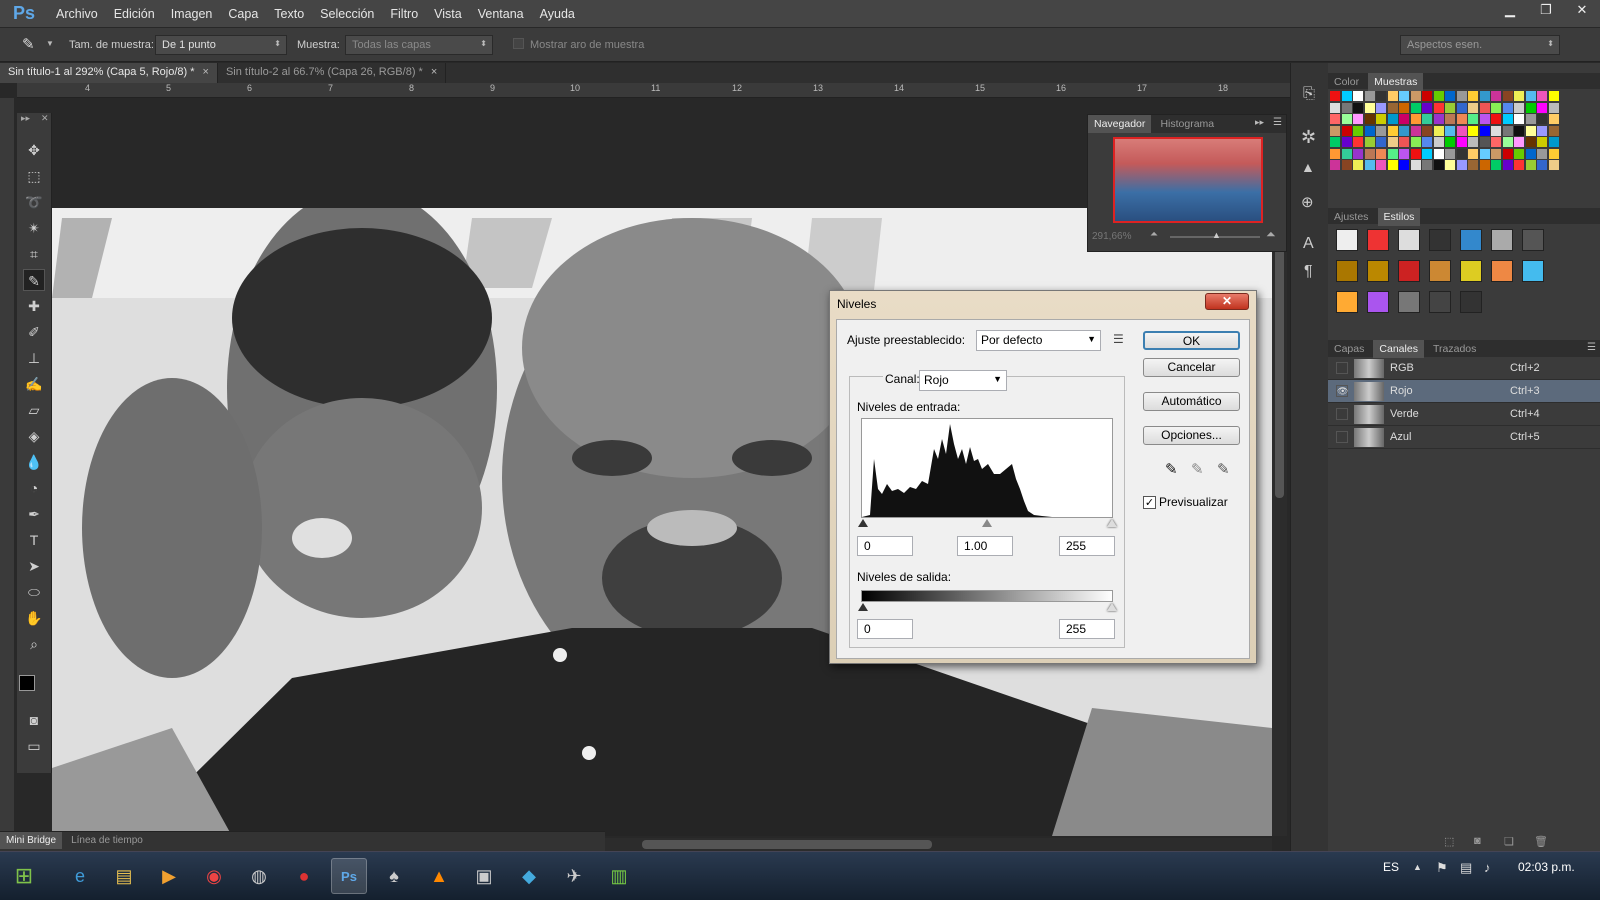 The height and width of the screenshot is (900, 1600). Describe the element at coordinates (1309, 93) in the screenshot. I see `history-icon: ⎘` at that location.